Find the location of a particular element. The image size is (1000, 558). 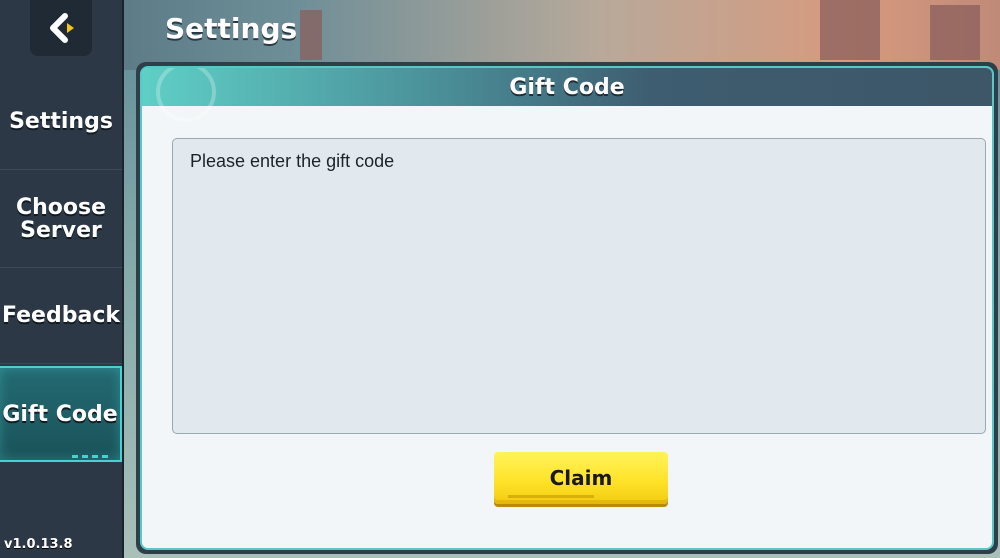

panel-title: Gift Code is located at coordinates (567, 87).